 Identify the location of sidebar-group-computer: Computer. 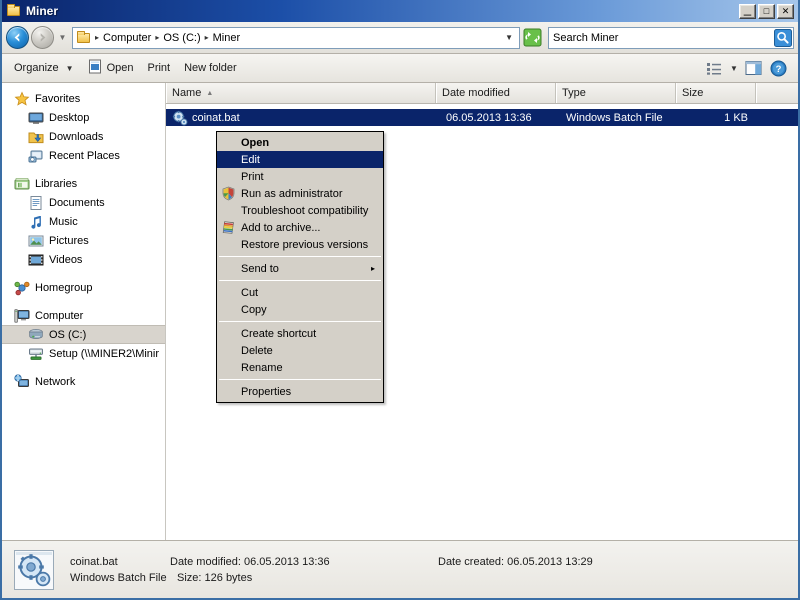
(83, 315).